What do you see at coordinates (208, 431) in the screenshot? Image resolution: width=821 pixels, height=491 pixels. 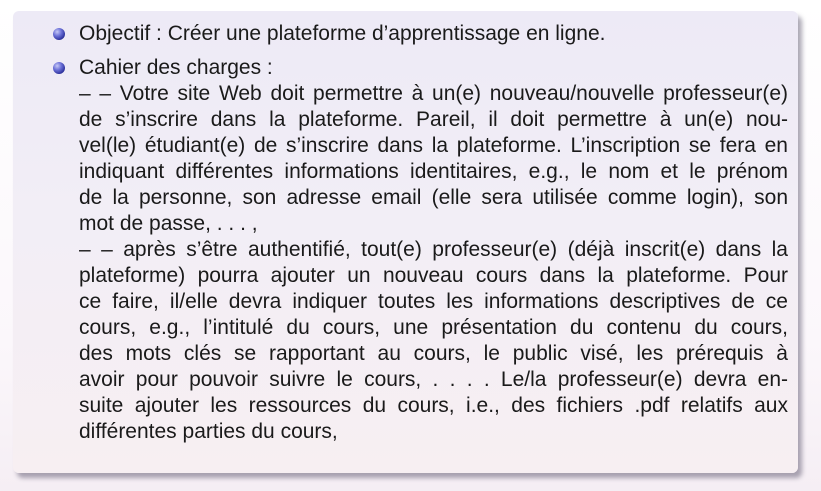 I see `body-line: différentes parties du cours,` at bounding box center [208, 431].